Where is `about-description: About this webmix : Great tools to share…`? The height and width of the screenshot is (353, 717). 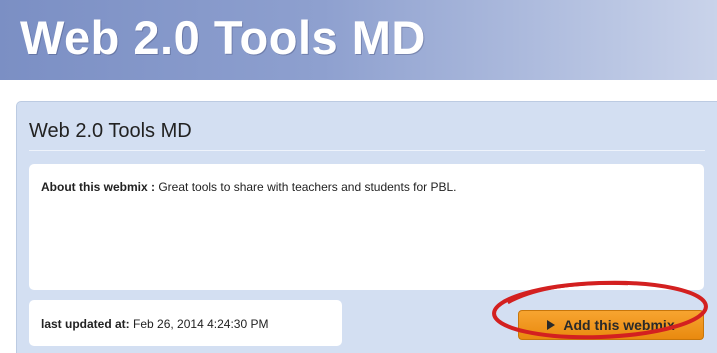
about-description: About this webmix : Great tools to share… is located at coordinates (249, 187).